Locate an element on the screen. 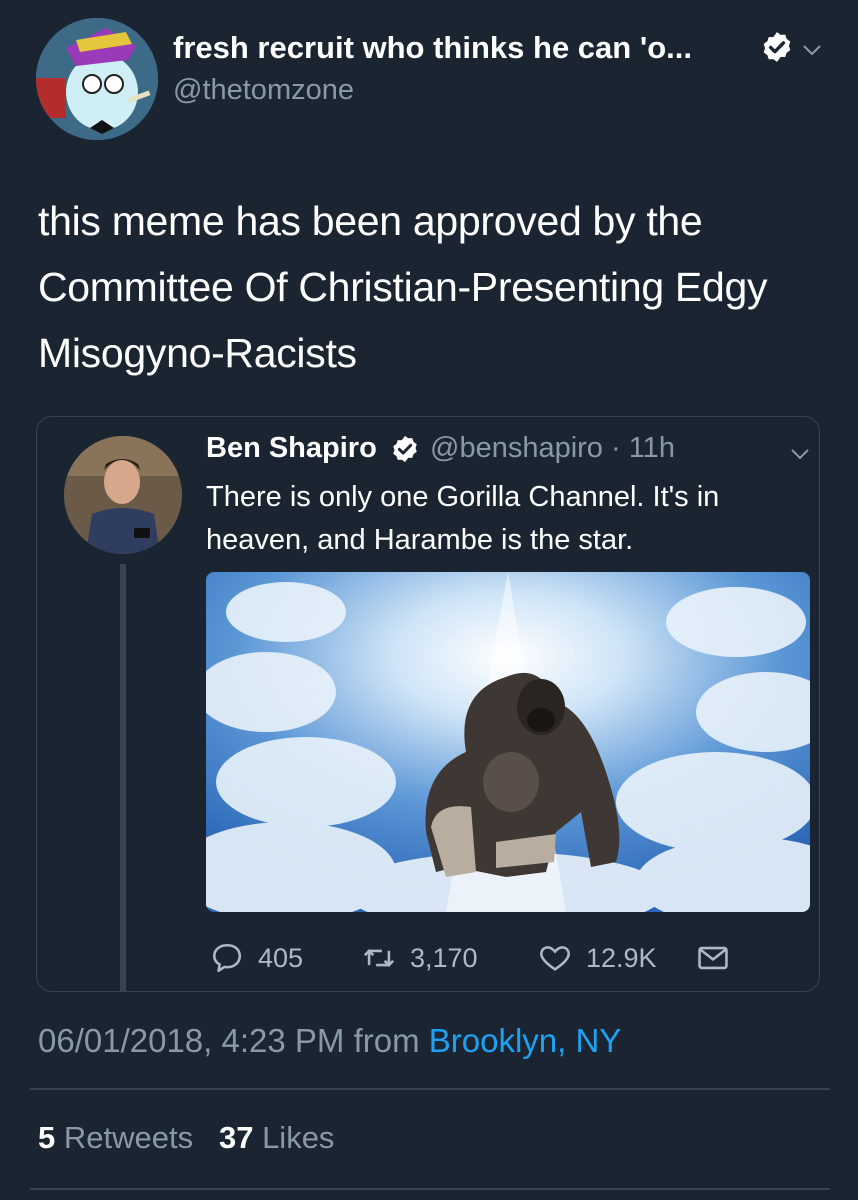  timestamp-text: 06/01/2018, 4:23 PM is located at coordinates (191, 1040).